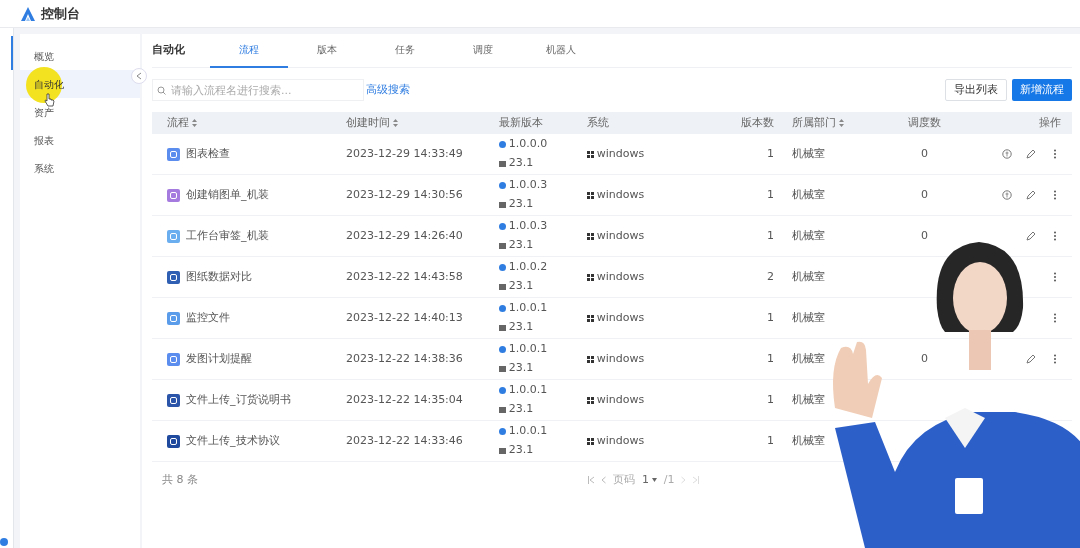 This screenshot has height=548, width=1080. Describe the element at coordinates (598, 122) in the screenshot. I see `column-header: 系统` at that location.